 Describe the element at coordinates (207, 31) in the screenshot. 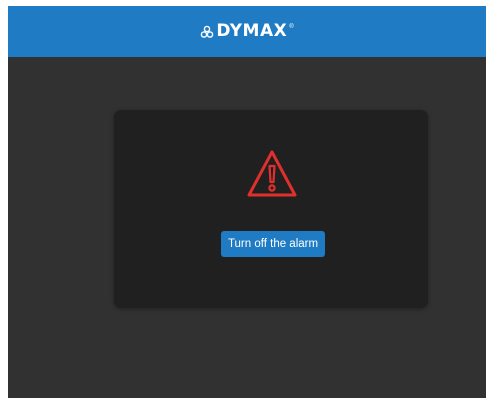

I see `dymax-logo-mark-icon` at that location.